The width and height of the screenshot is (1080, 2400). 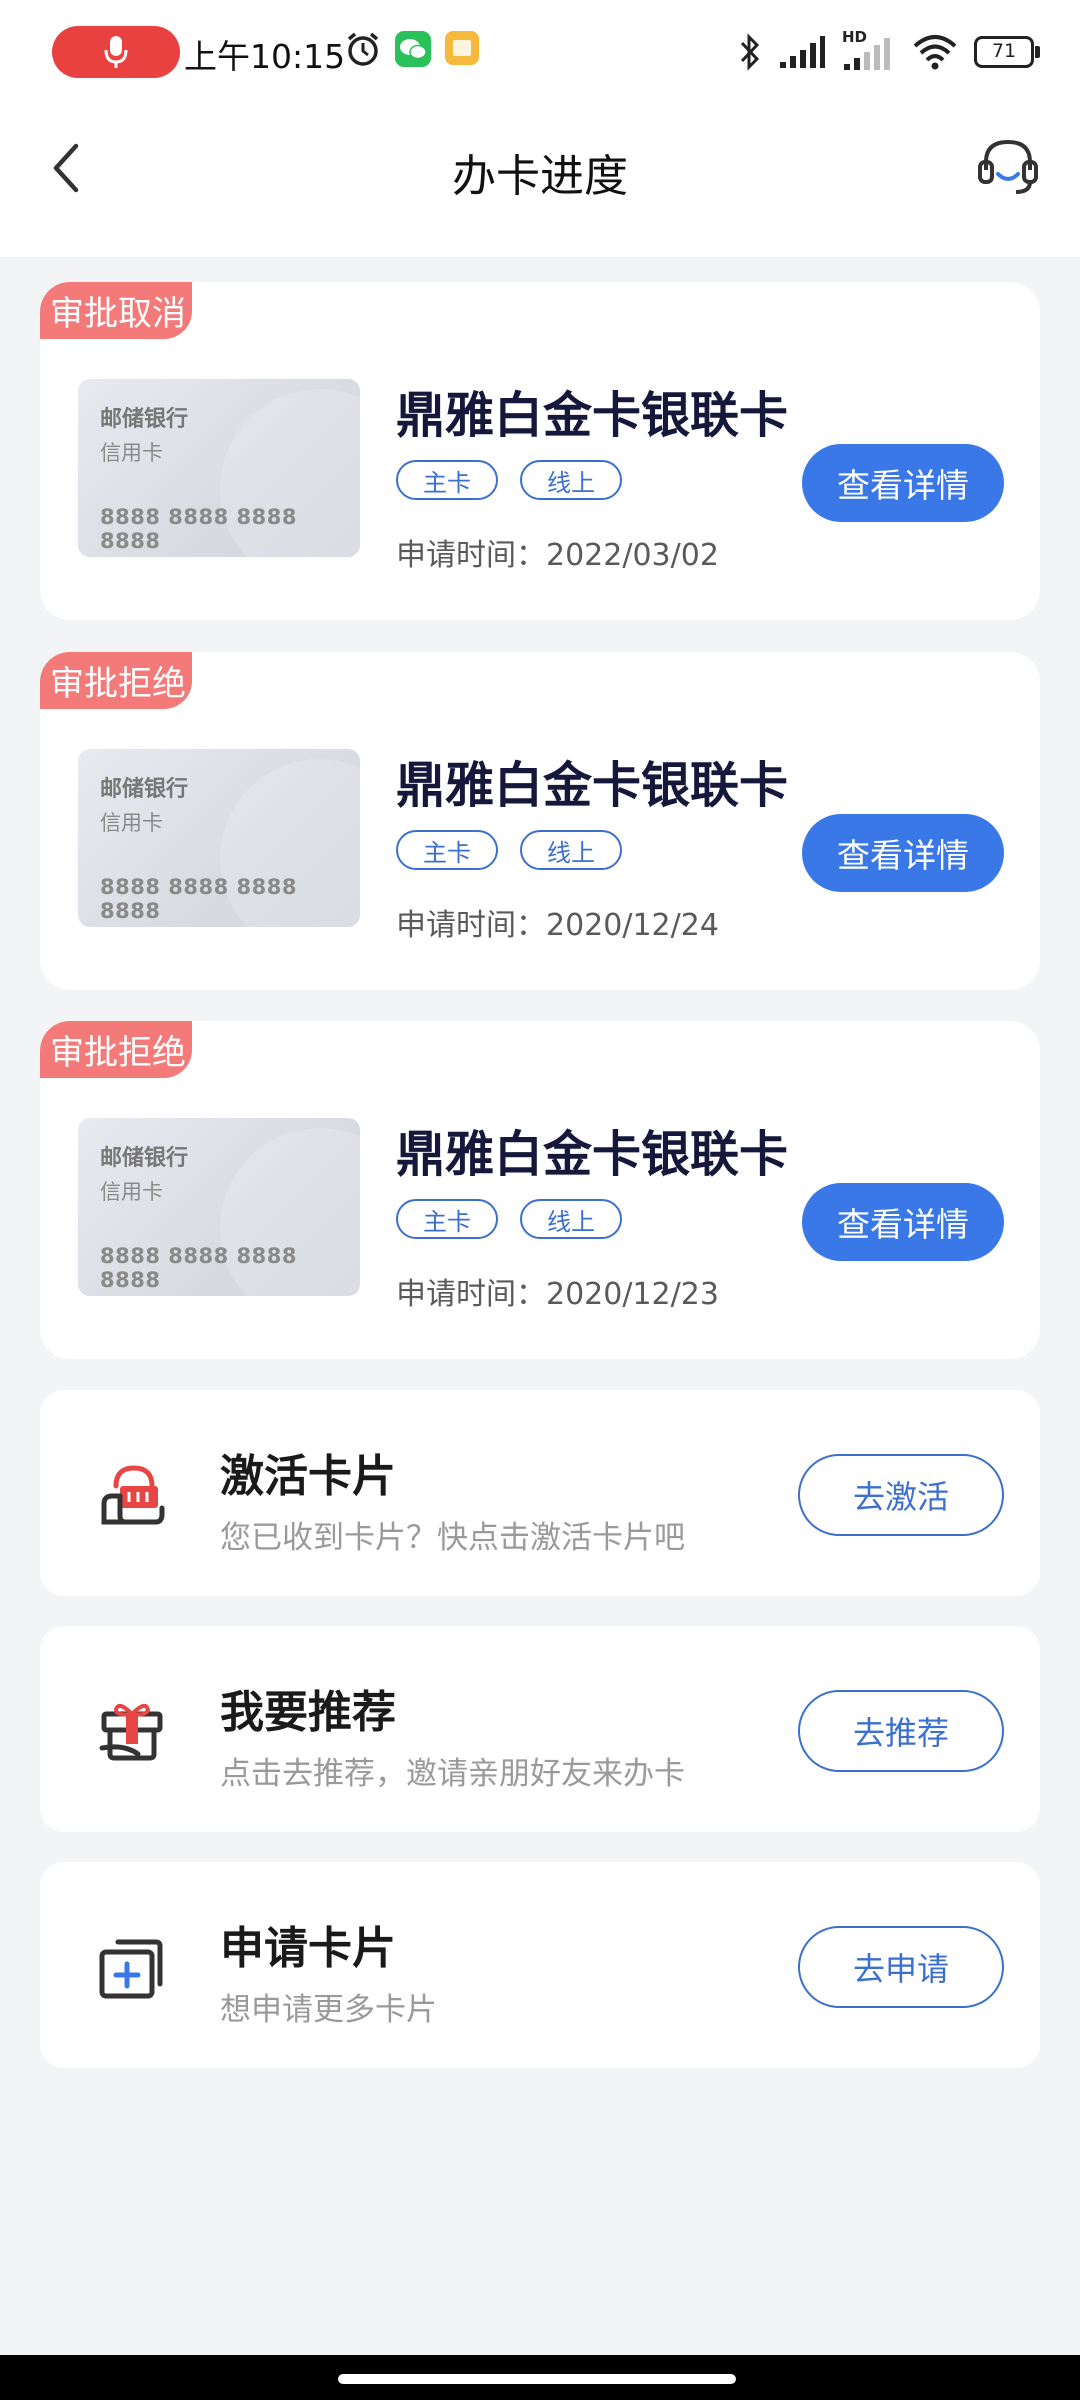 I want to click on activate-button: 去激活, so click(x=901, y=1495).